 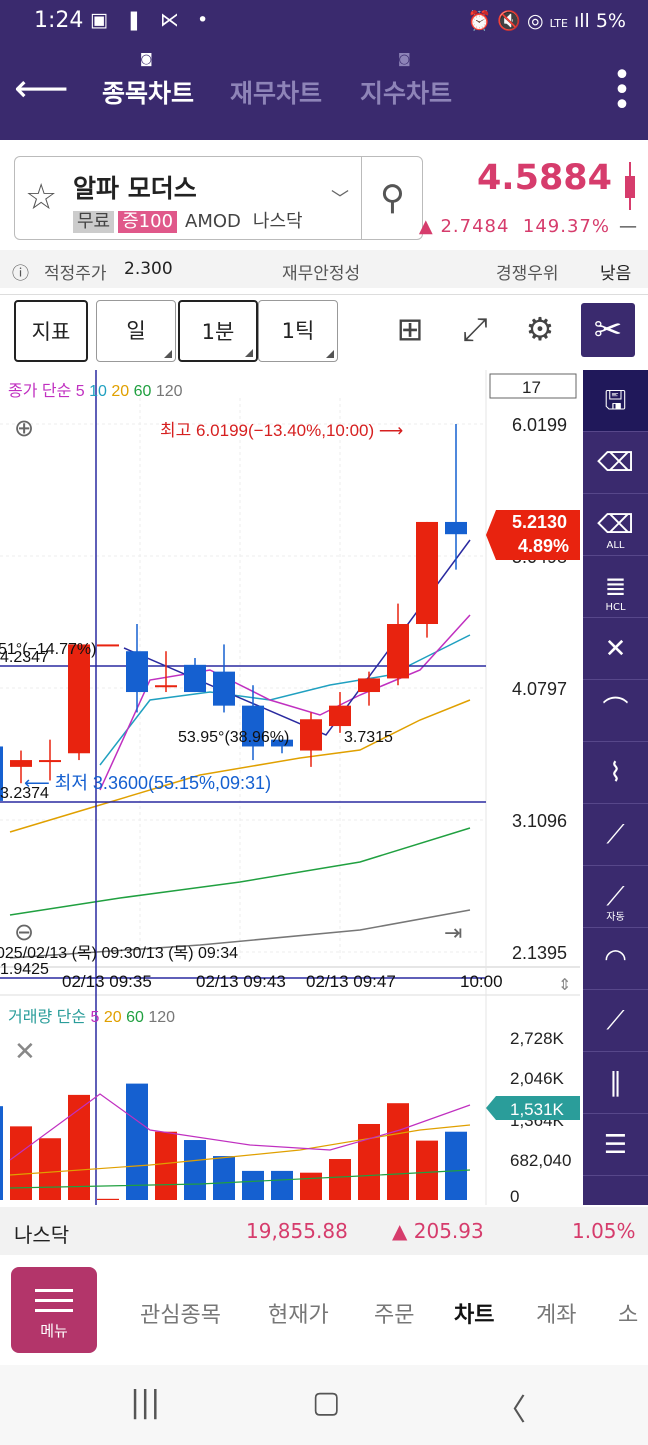 I want to click on channel-icon: ☰, so click(x=615, y=1145).